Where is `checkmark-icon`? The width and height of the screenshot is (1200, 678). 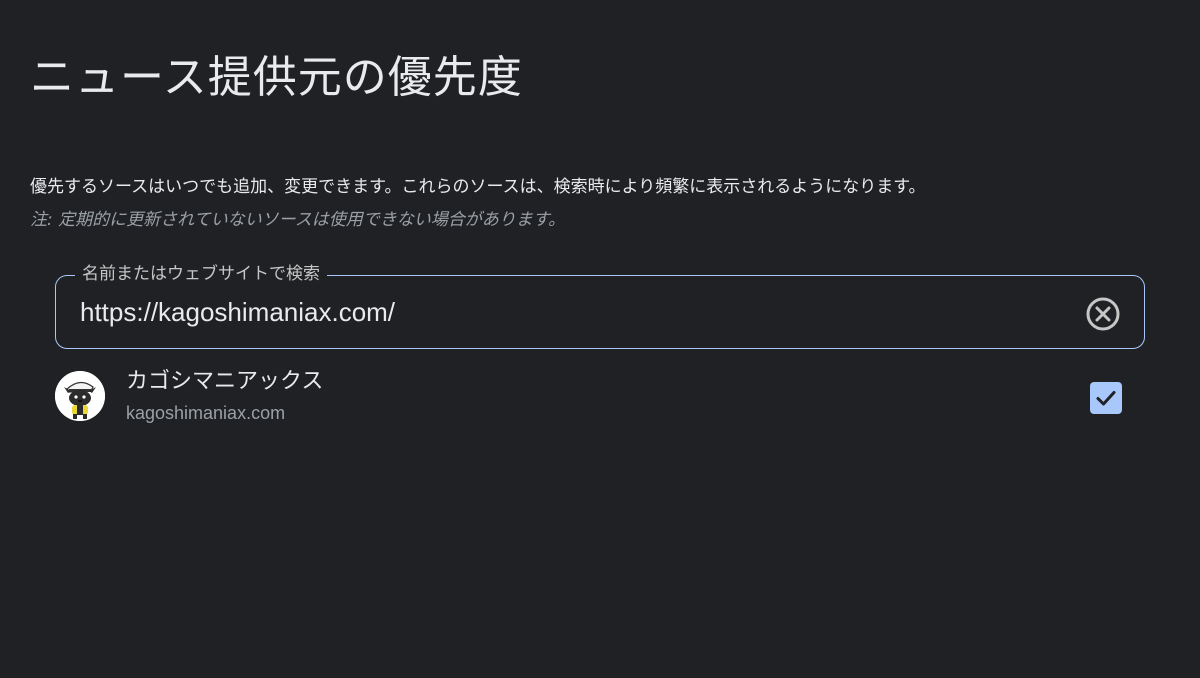
checkmark-icon is located at coordinates (1106, 398).